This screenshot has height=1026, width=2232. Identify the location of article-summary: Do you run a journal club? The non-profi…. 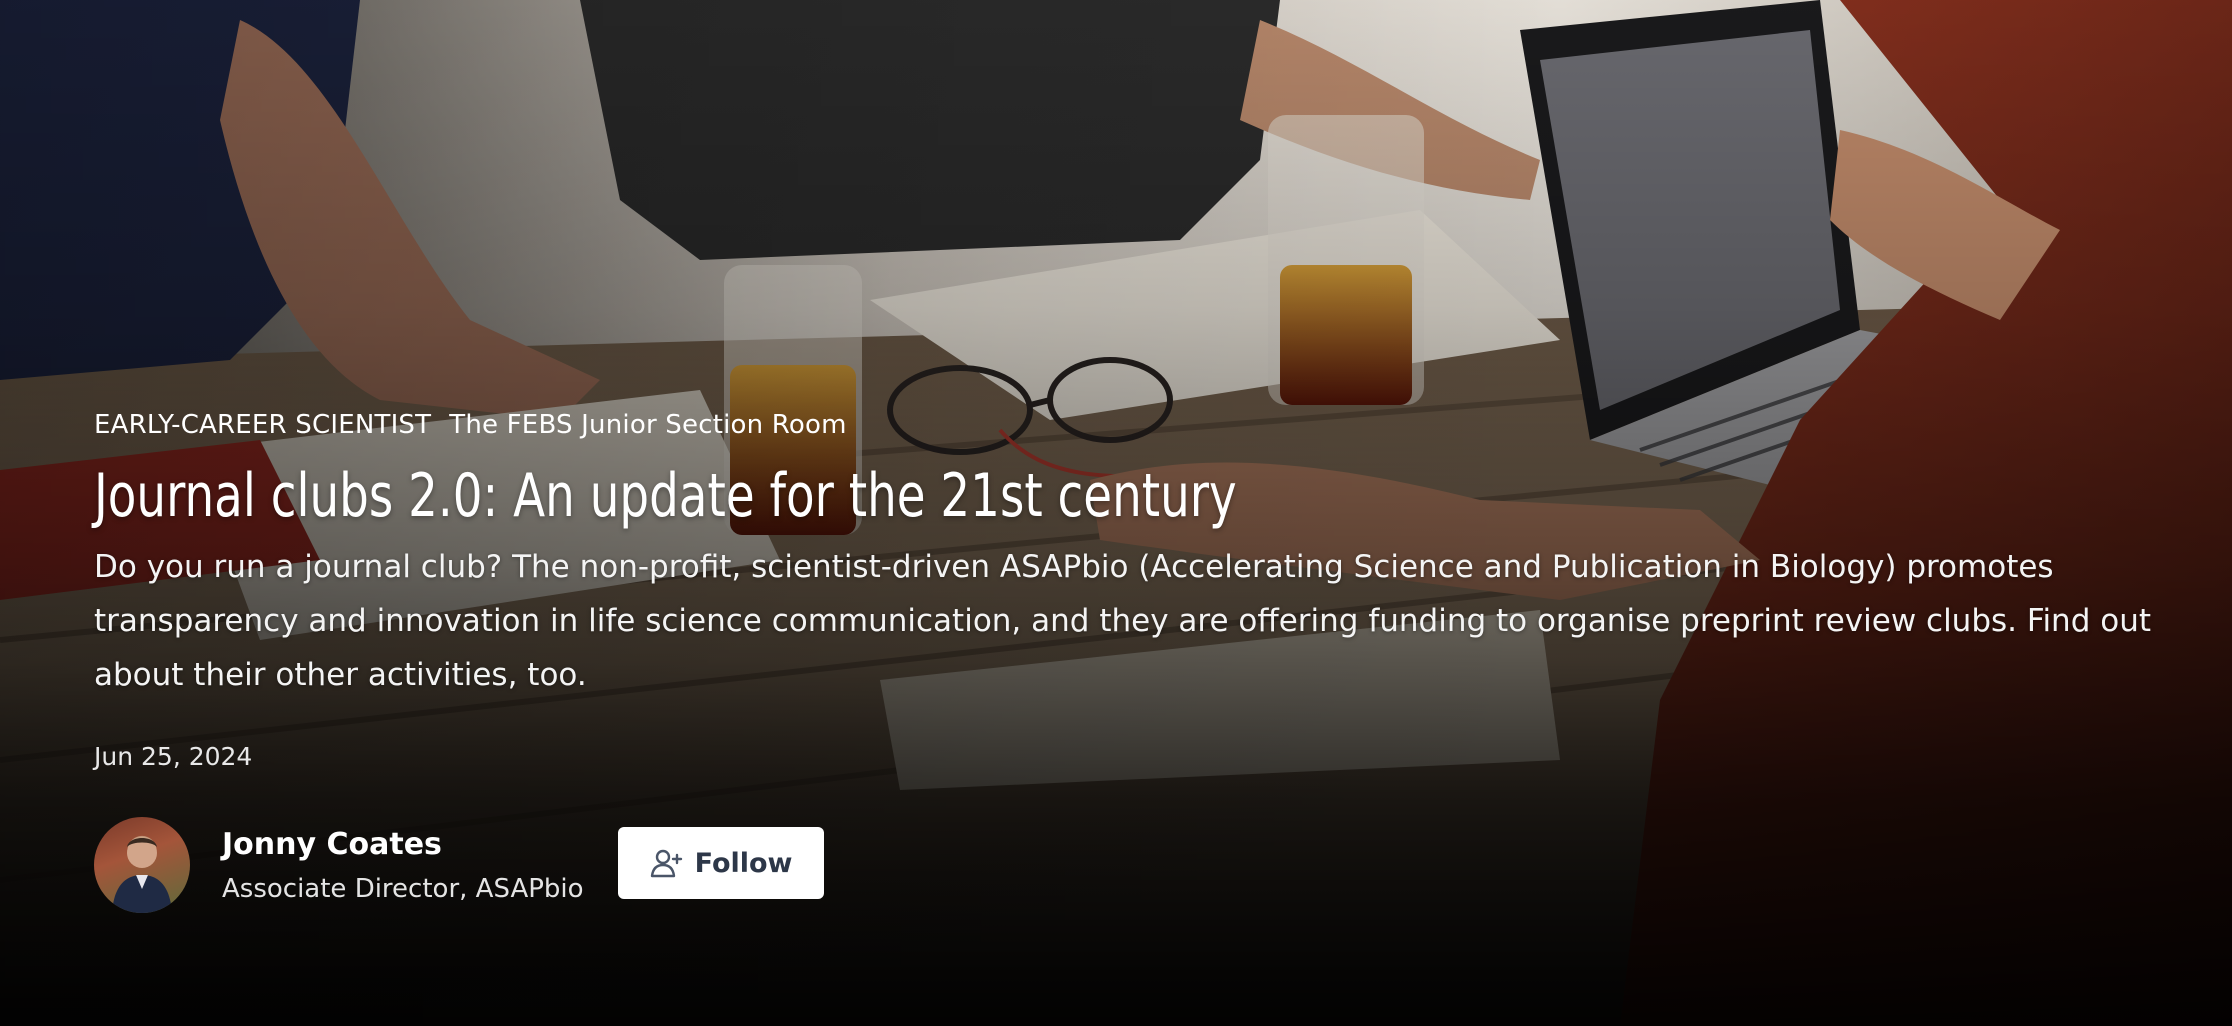
(1123, 621).